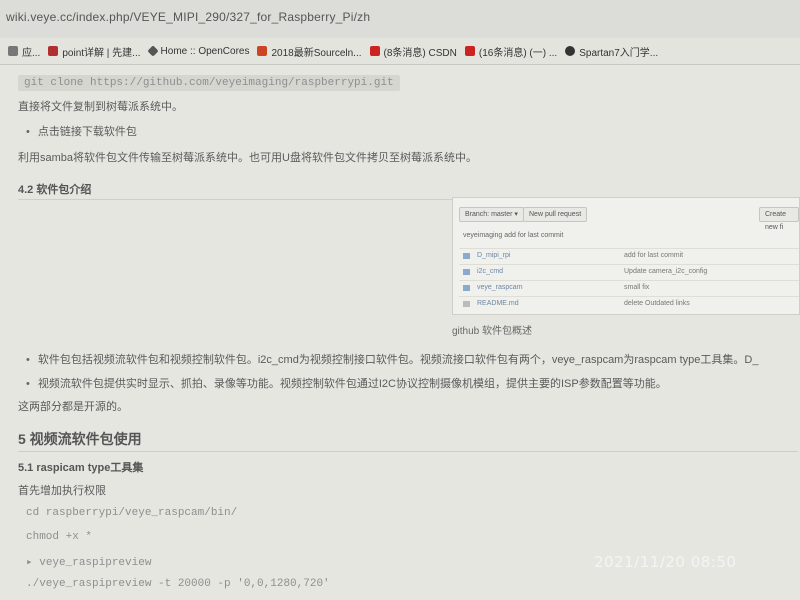 The image size is (800, 600). Describe the element at coordinates (89, 563) in the screenshot. I see `preview-item: ▸ veye_raspipreview` at that location.